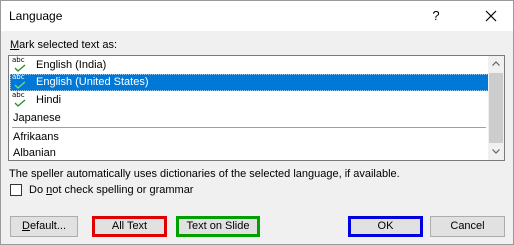 Image resolution: width=514 pixels, height=245 pixels. I want to click on all-text-button: All Text, so click(129, 226).